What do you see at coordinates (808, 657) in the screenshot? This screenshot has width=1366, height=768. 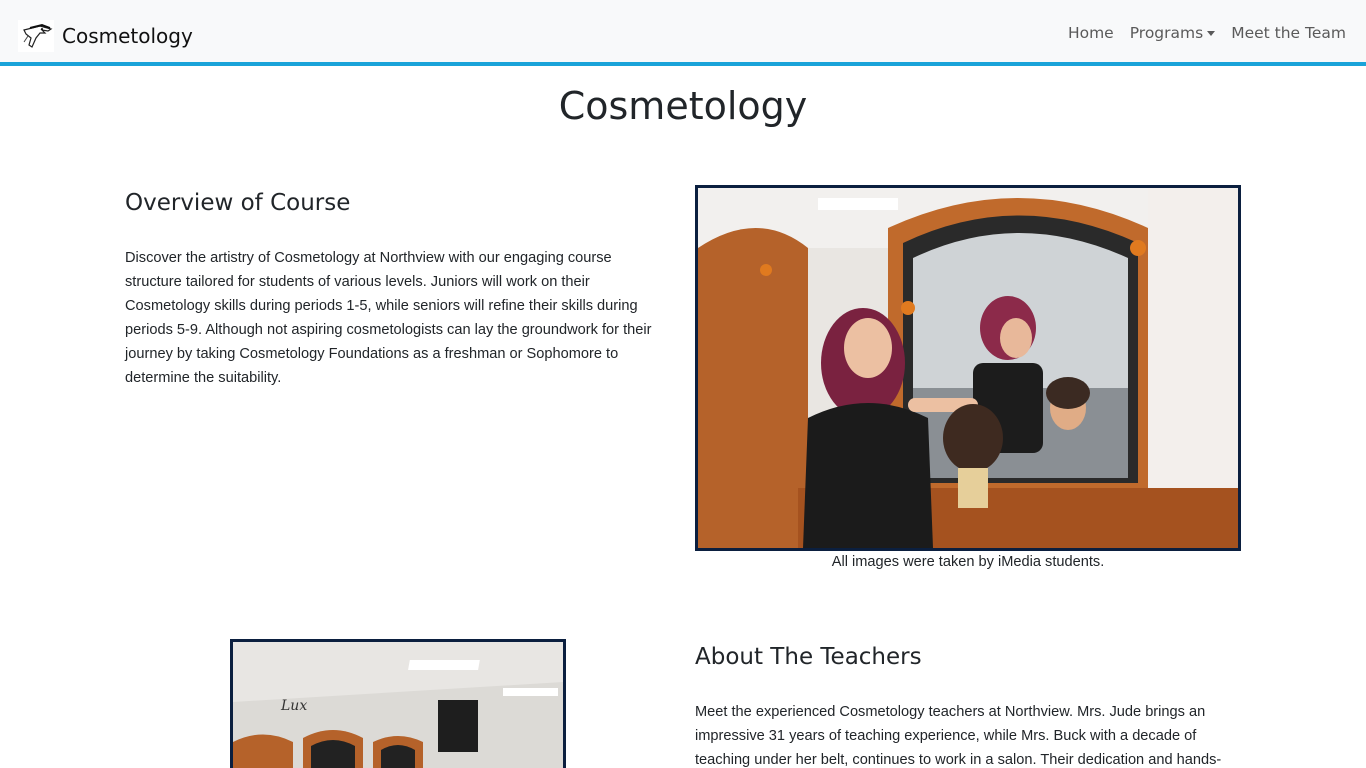 I see `teachers-heading: About The Teachers` at bounding box center [808, 657].